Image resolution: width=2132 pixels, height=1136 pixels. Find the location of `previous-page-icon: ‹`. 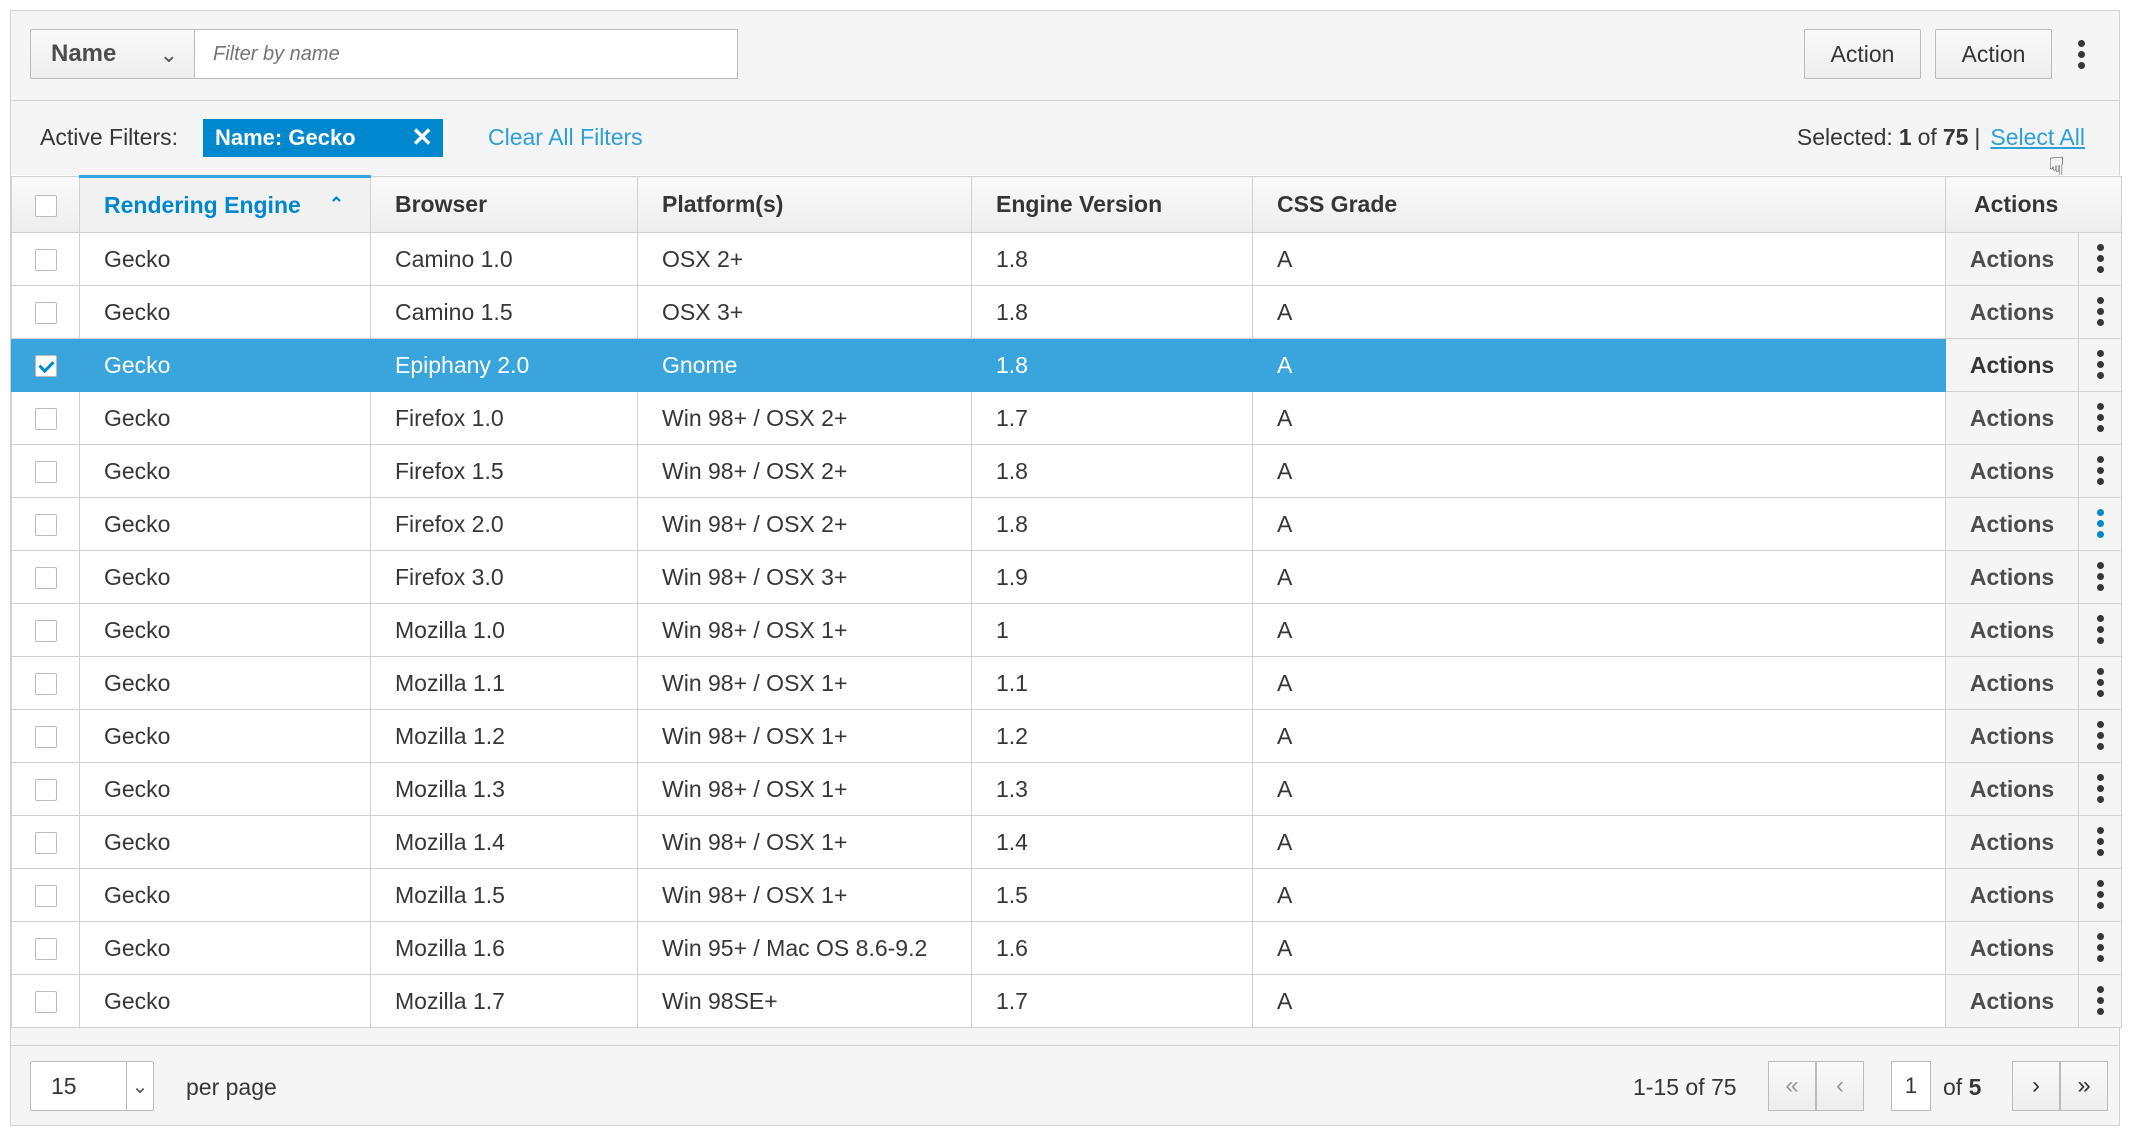

previous-page-icon: ‹ is located at coordinates (1840, 1086).